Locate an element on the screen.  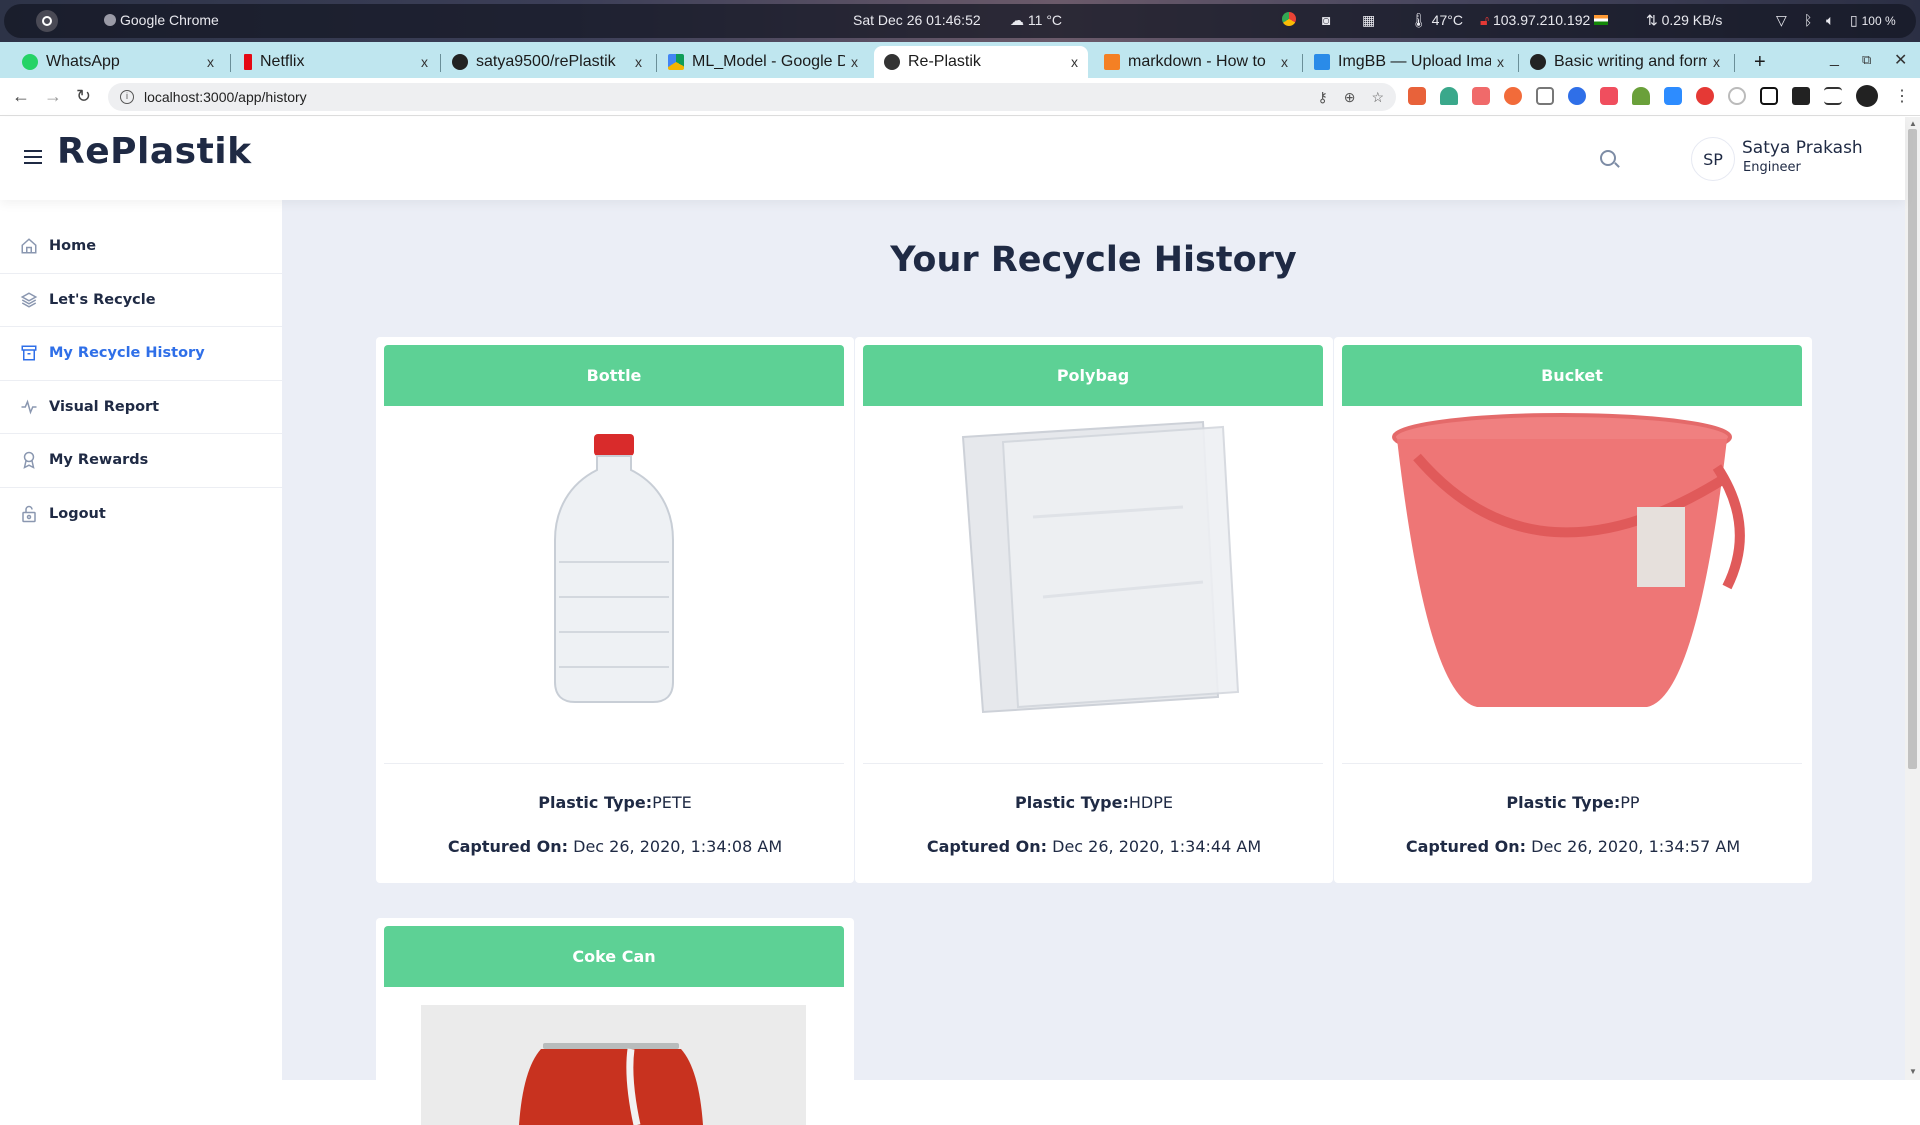
close-window-button: ✕ is located at coordinates (1900, 60).